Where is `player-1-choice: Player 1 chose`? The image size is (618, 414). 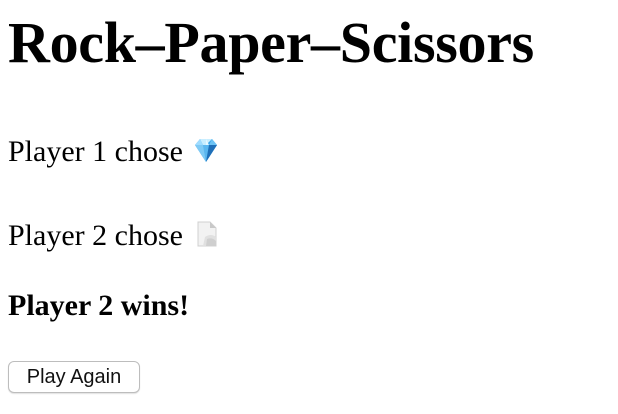
player-1-choice: Player 1 chose is located at coordinates (114, 152).